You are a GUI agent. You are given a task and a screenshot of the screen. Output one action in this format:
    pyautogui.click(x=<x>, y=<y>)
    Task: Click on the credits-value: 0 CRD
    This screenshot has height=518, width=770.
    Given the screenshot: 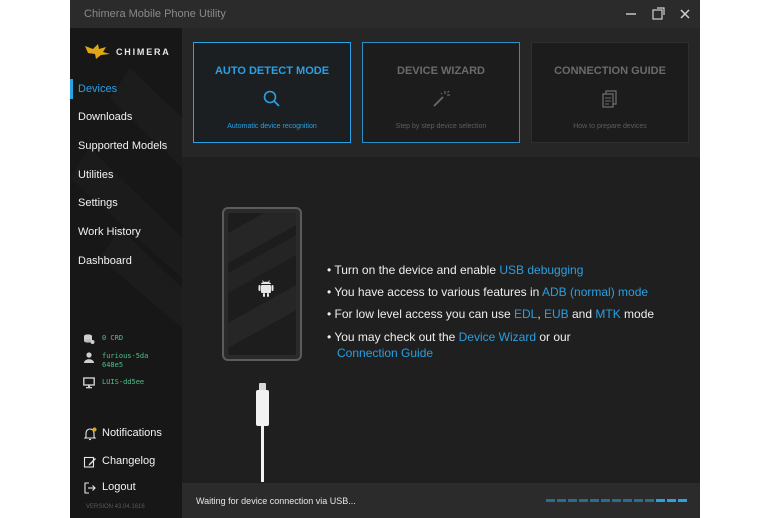 What is the action you would take?
    pyautogui.click(x=113, y=338)
    